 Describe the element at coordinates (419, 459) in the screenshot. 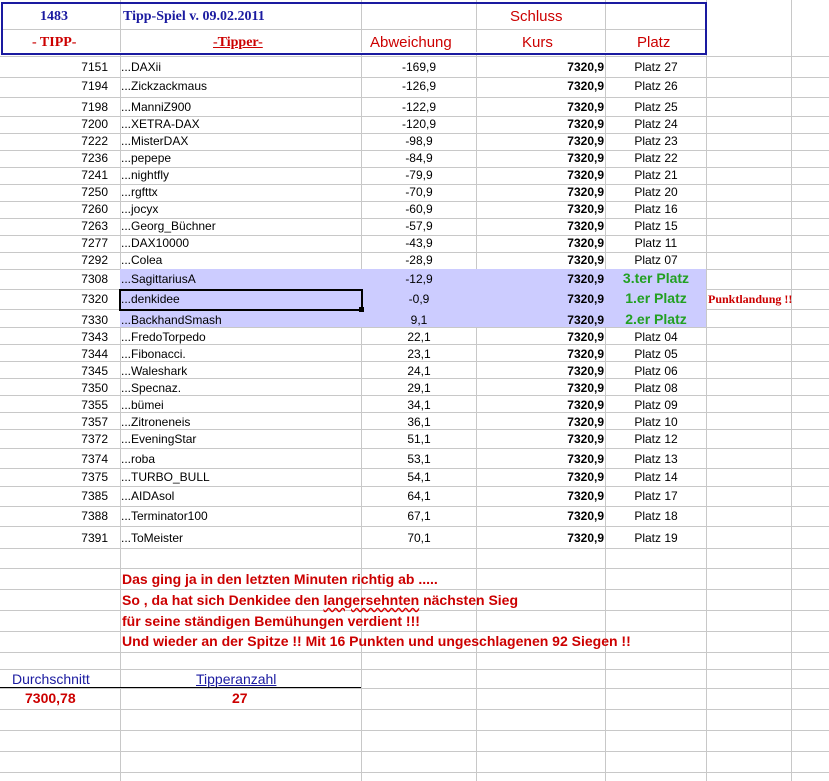

I see `abweichung-cell: 53,1` at that location.